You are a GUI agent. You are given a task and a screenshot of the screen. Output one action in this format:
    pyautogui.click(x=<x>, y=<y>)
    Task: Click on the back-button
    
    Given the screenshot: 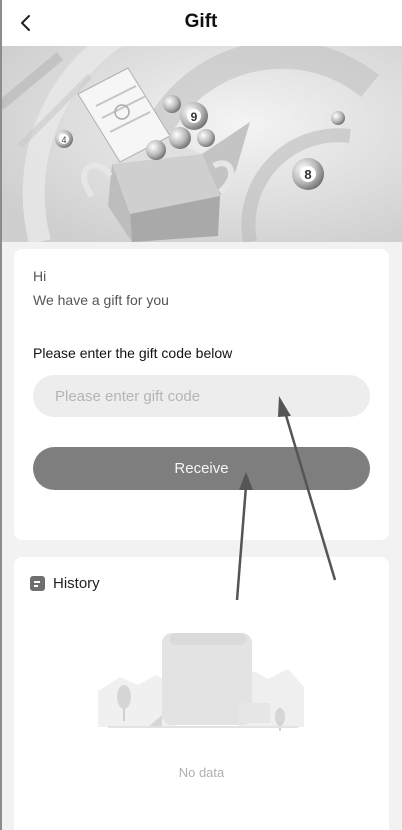 What is the action you would take?
    pyautogui.click(x=26, y=23)
    